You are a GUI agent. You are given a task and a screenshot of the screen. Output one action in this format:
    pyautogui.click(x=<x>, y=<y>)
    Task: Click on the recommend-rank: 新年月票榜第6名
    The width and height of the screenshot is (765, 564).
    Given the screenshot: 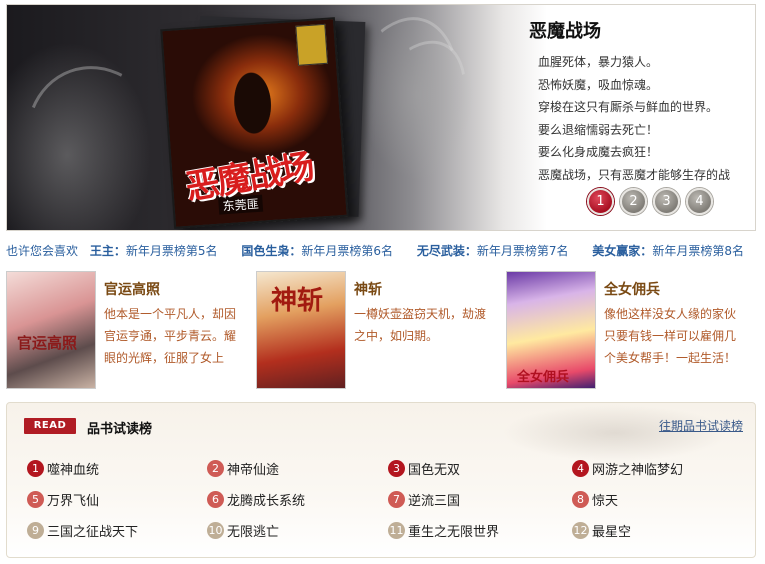 What is the action you would take?
    pyautogui.click(x=347, y=251)
    